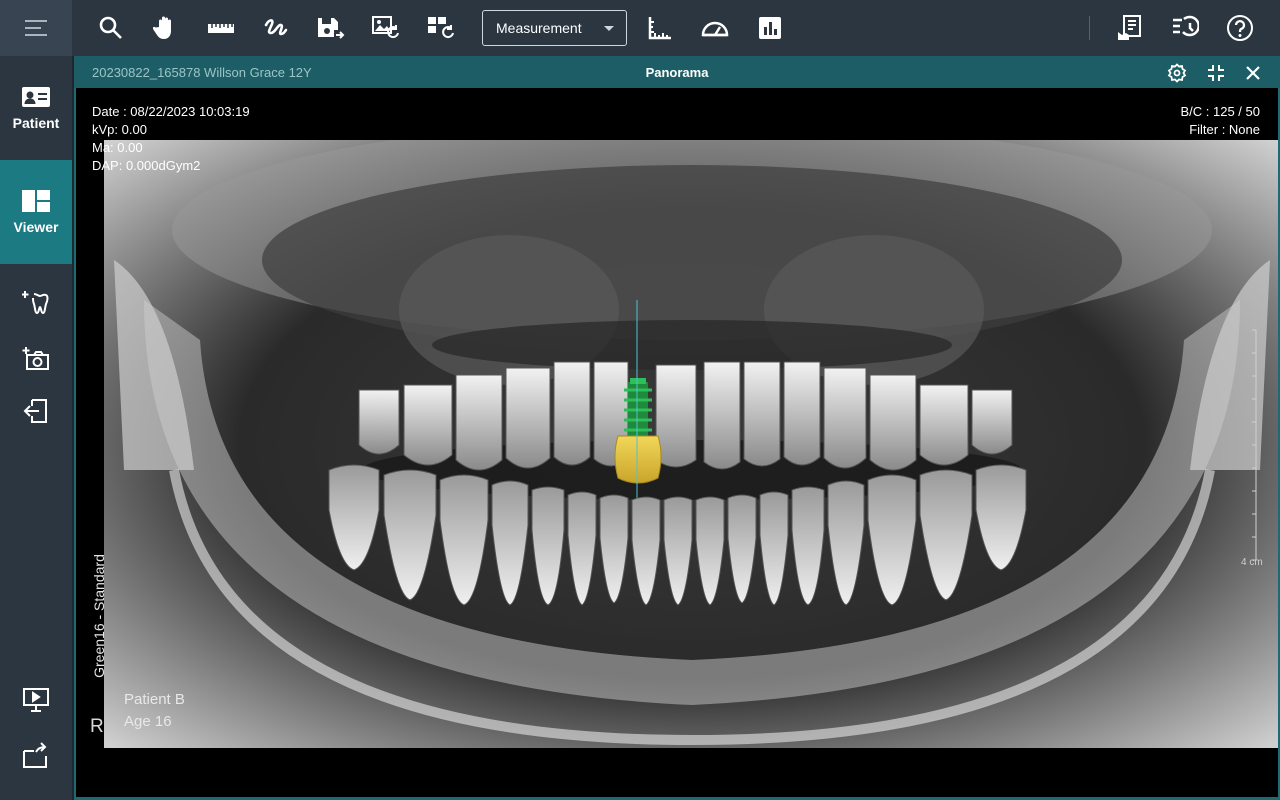 The width and height of the screenshot is (1280, 800). I want to click on filter-label: Filter : None, so click(1224, 129).